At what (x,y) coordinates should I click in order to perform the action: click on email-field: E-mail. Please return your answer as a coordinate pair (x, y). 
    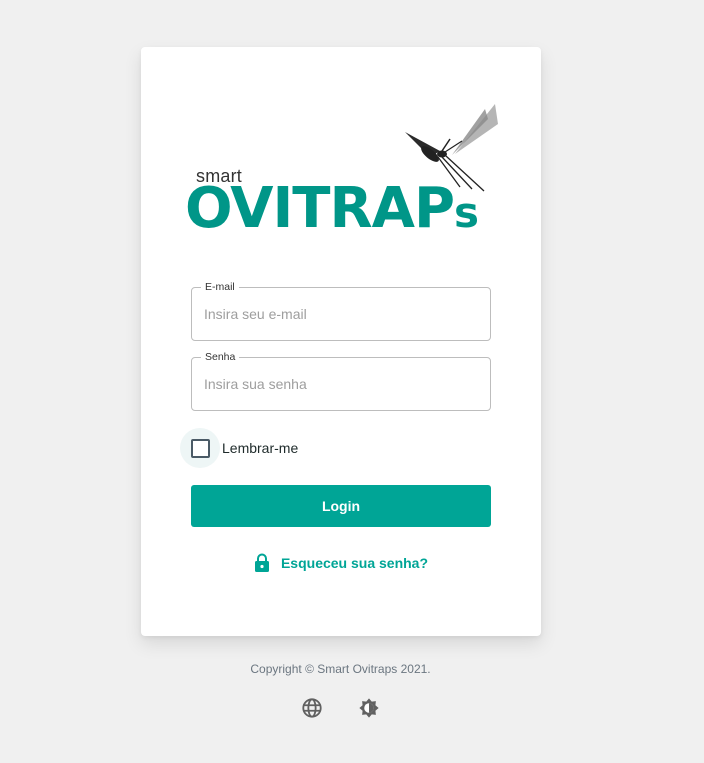
    Looking at the image, I should click on (341, 310).